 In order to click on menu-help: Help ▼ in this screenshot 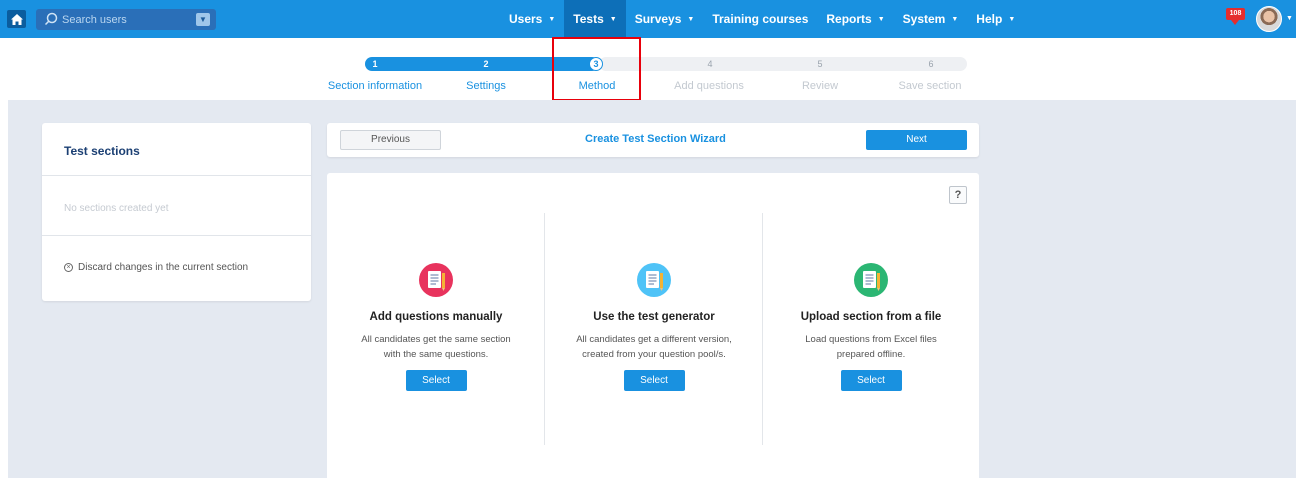, I will do `click(995, 19)`.